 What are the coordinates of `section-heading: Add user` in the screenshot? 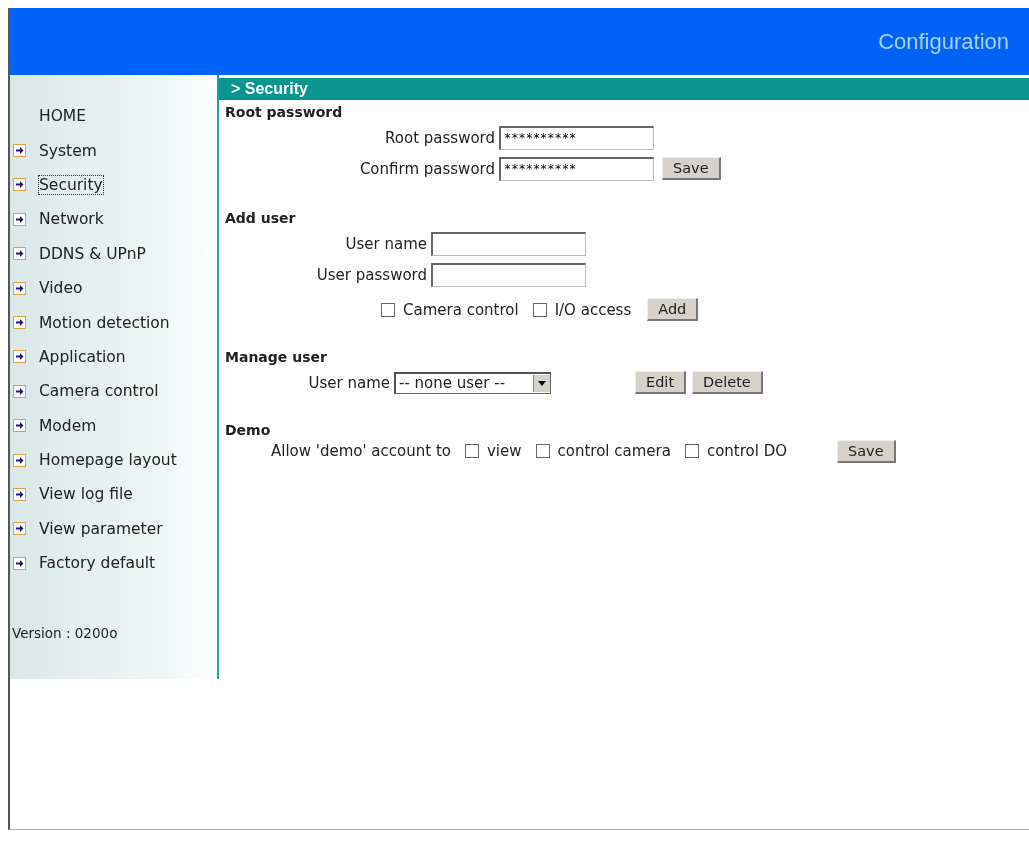 It's located at (261, 218).